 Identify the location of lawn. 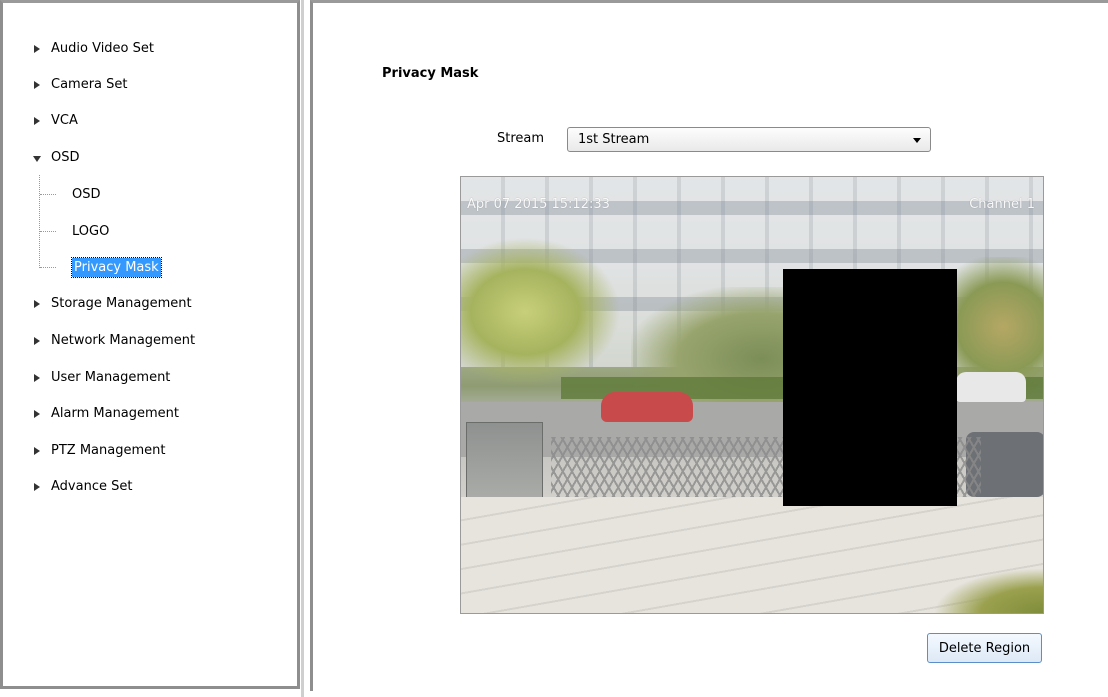
(988, 590).